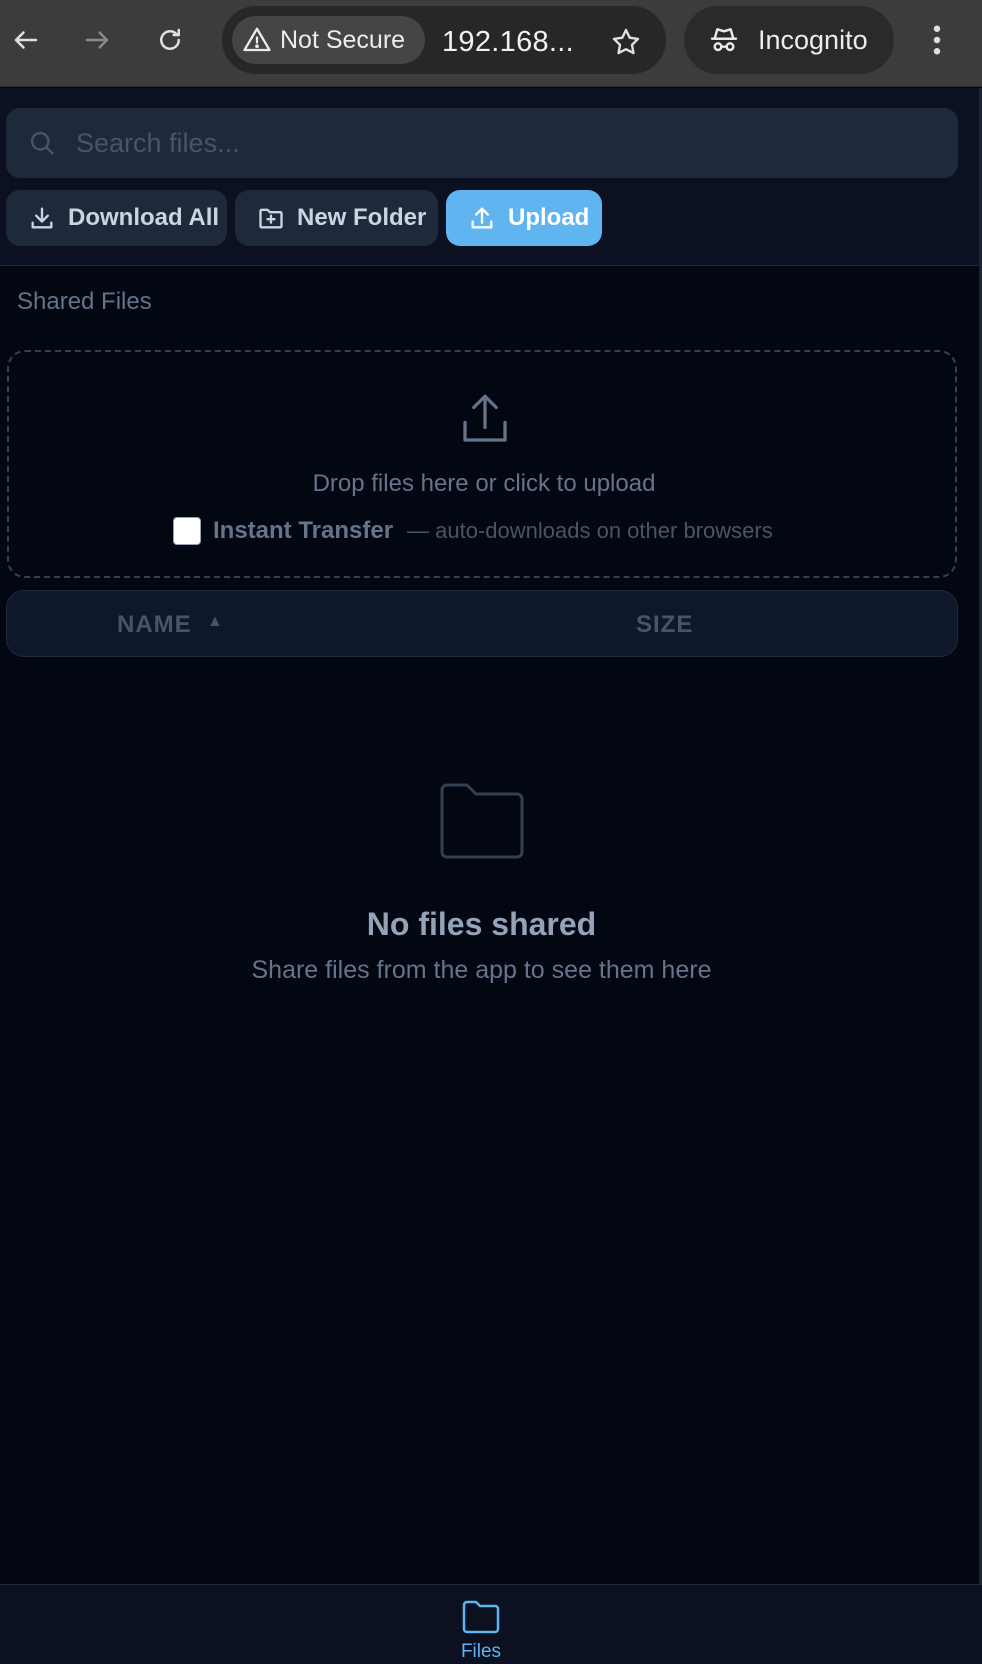 Image resolution: width=982 pixels, height=1664 pixels. I want to click on forward-arrow-icon, so click(97, 40).